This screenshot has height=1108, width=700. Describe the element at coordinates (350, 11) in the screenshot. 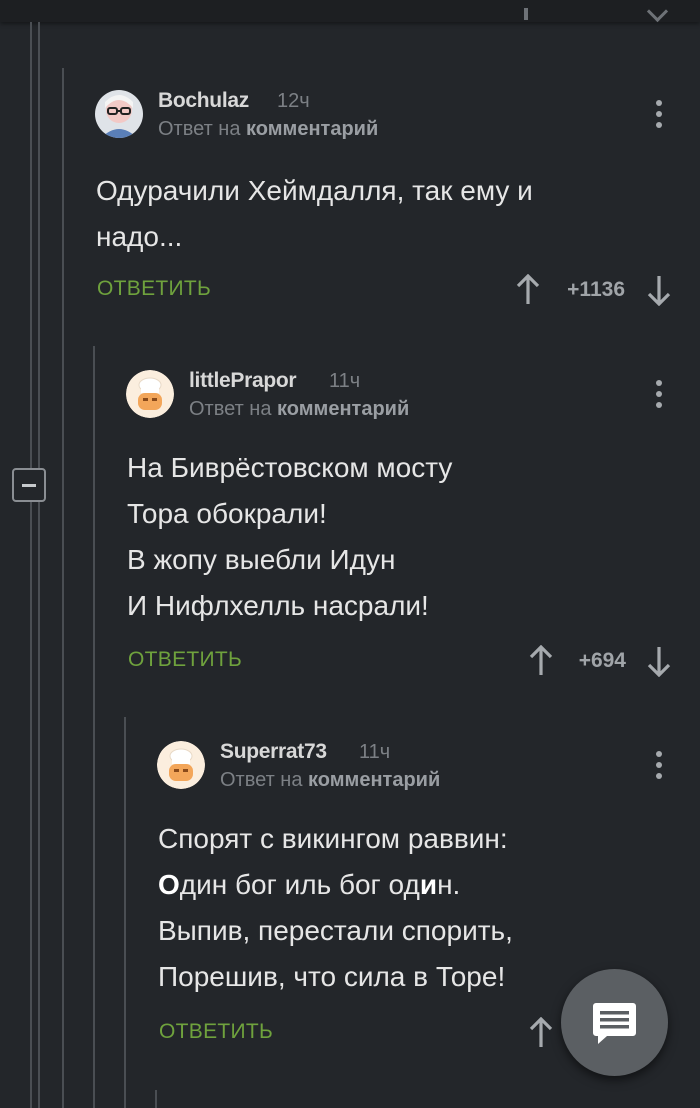

I see `previous-comment-footer` at that location.